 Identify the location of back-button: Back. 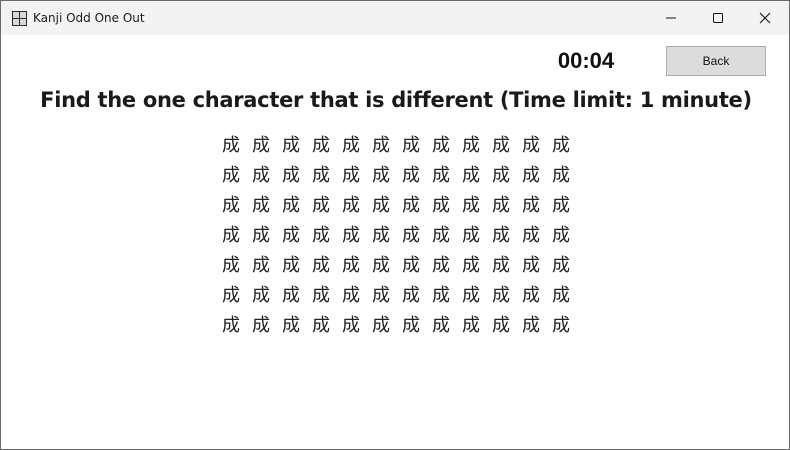
(716, 61).